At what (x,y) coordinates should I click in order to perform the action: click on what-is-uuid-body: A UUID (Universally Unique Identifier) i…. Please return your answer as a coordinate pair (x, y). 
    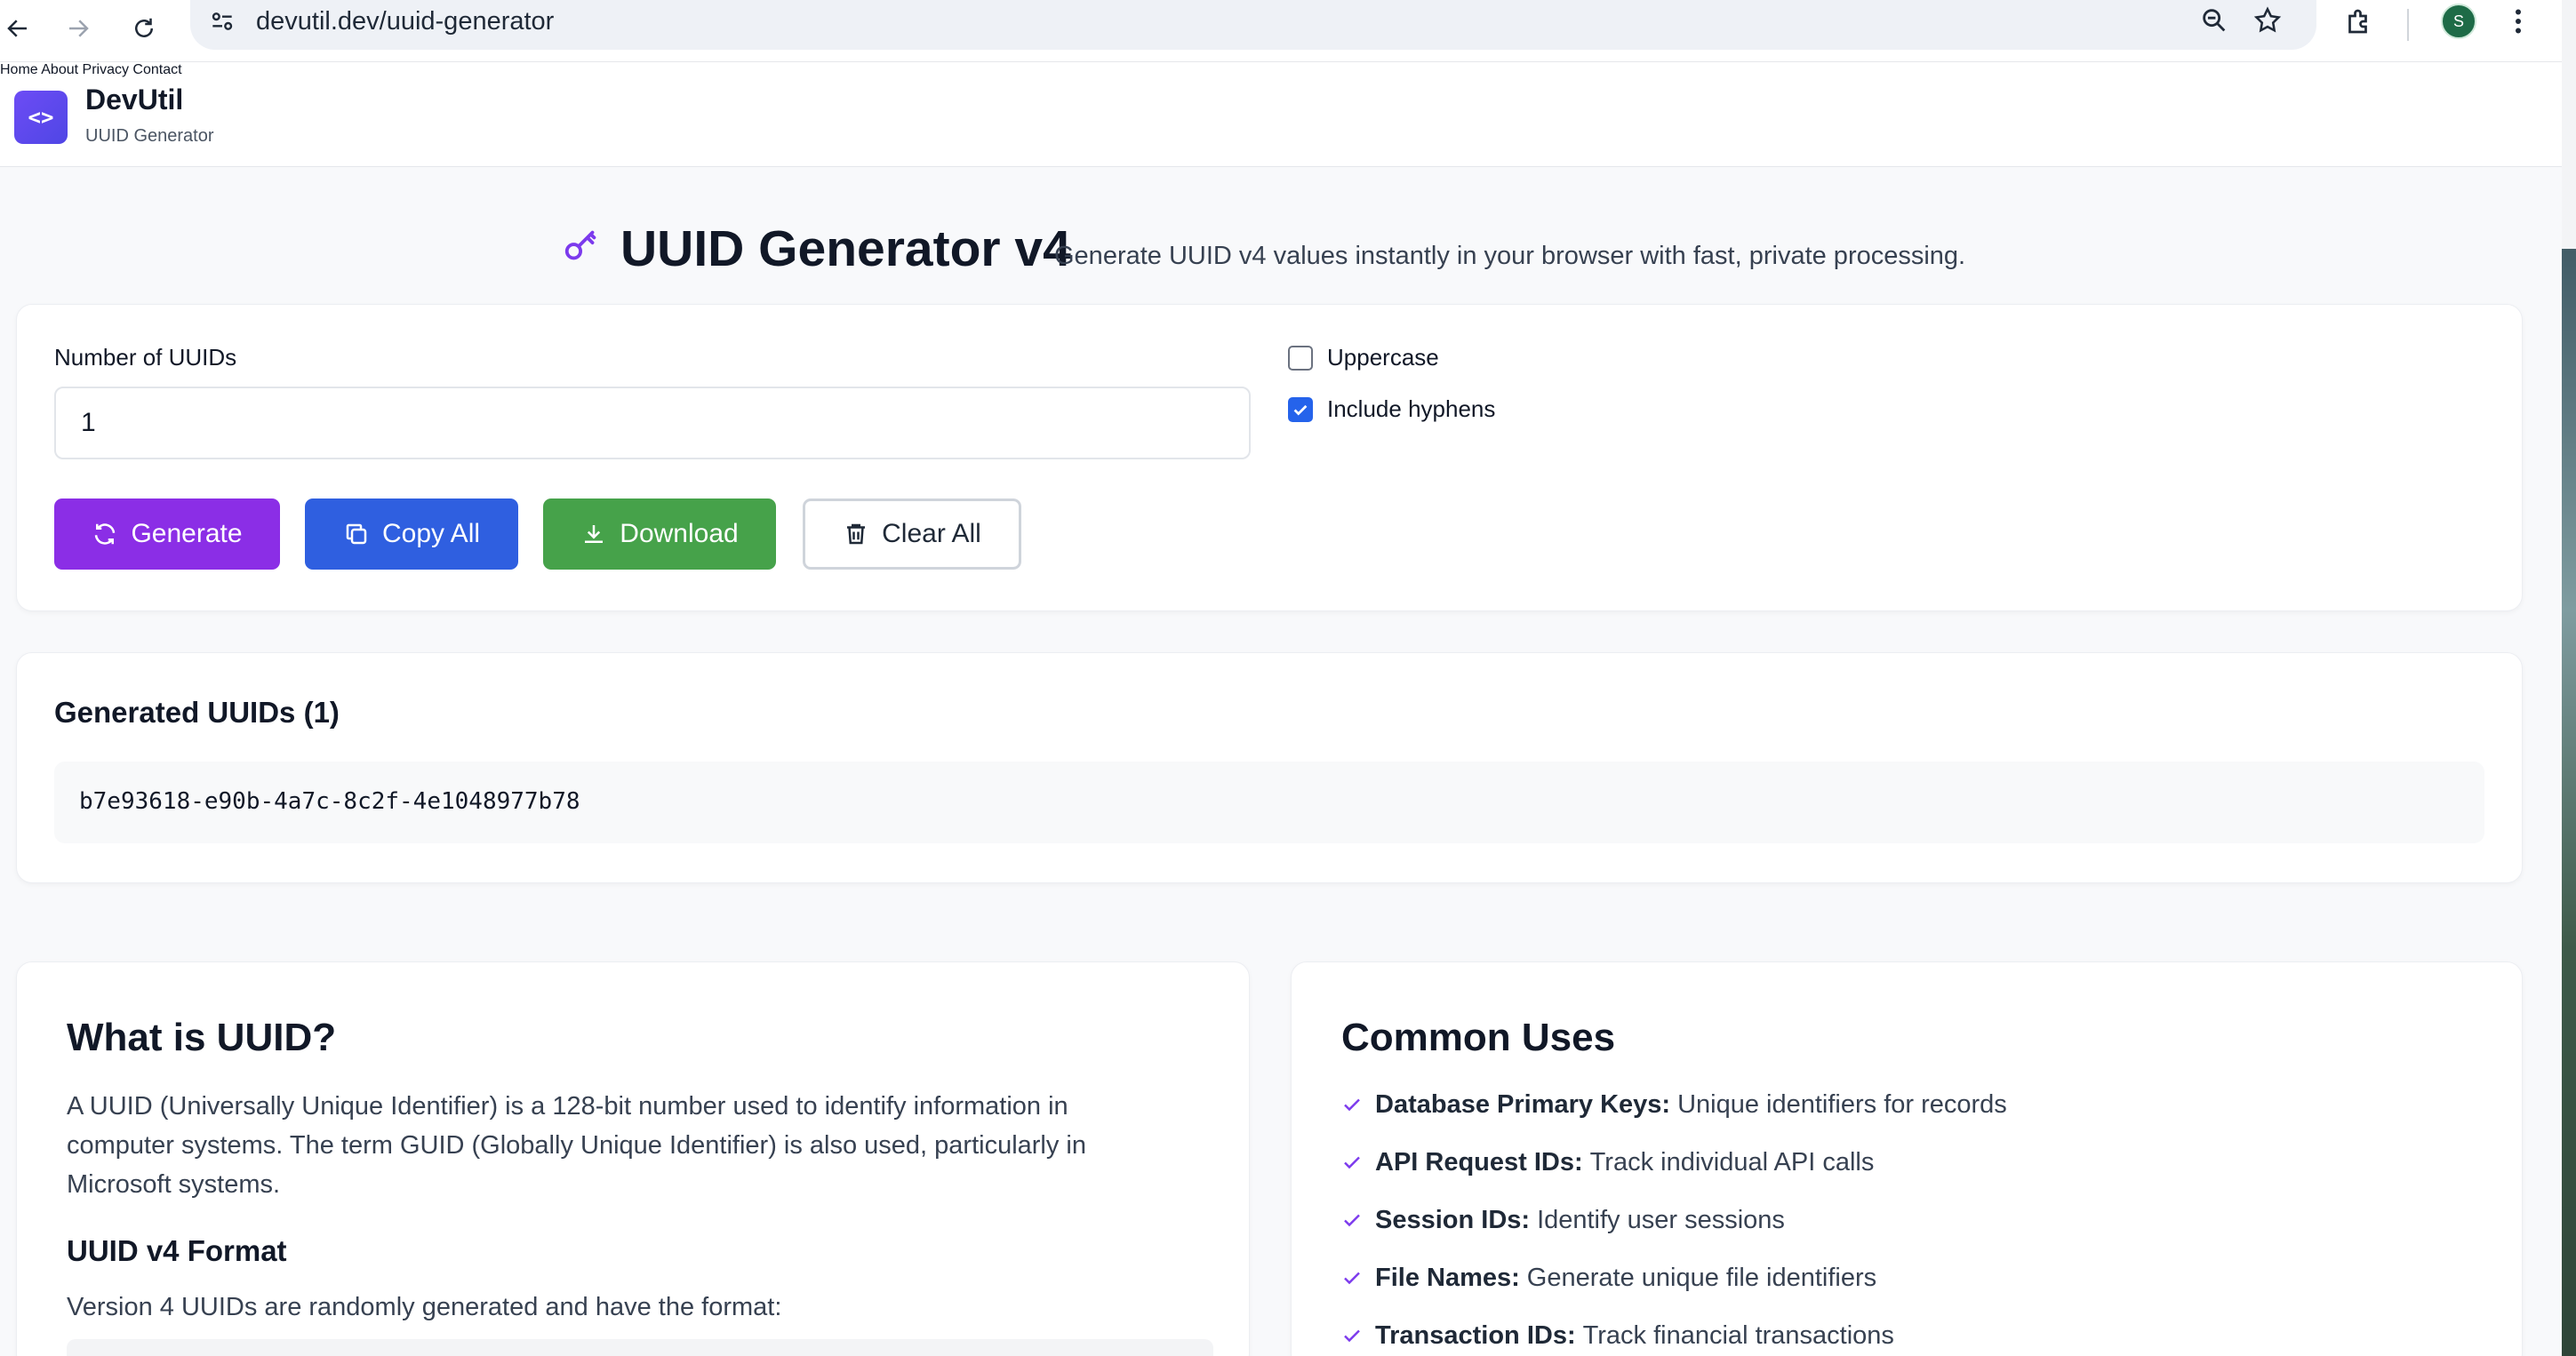
    Looking at the image, I should click on (577, 1145).